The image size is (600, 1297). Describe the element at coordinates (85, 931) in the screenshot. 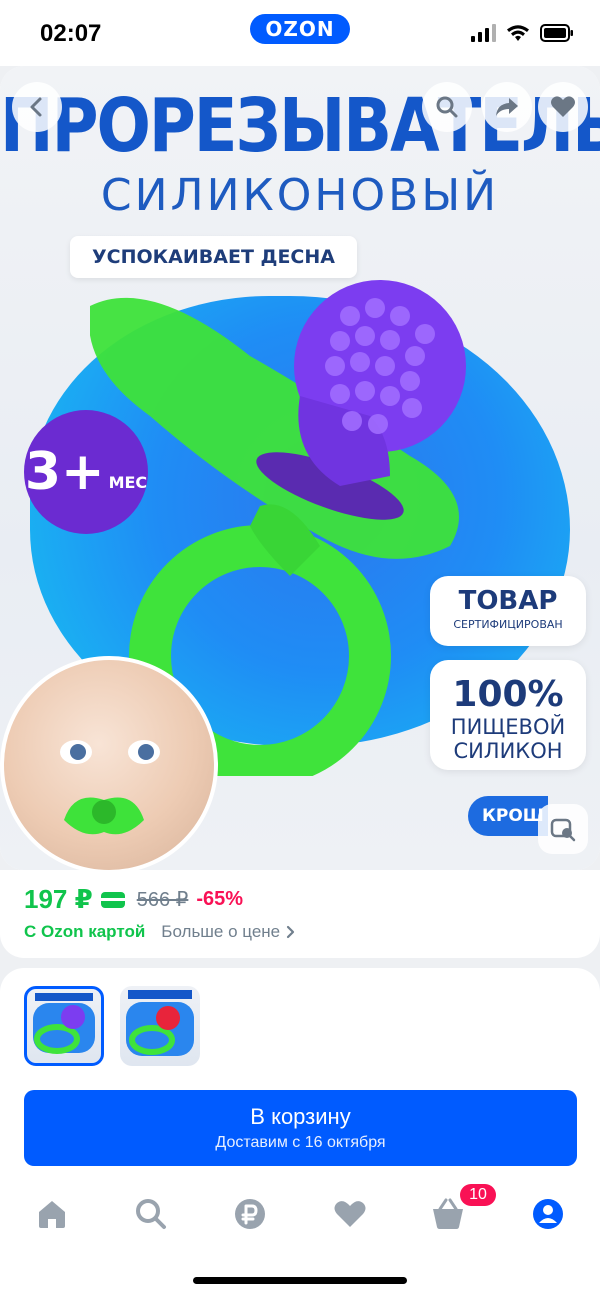

I see `ozon-card-label: С Ozon картой` at that location.